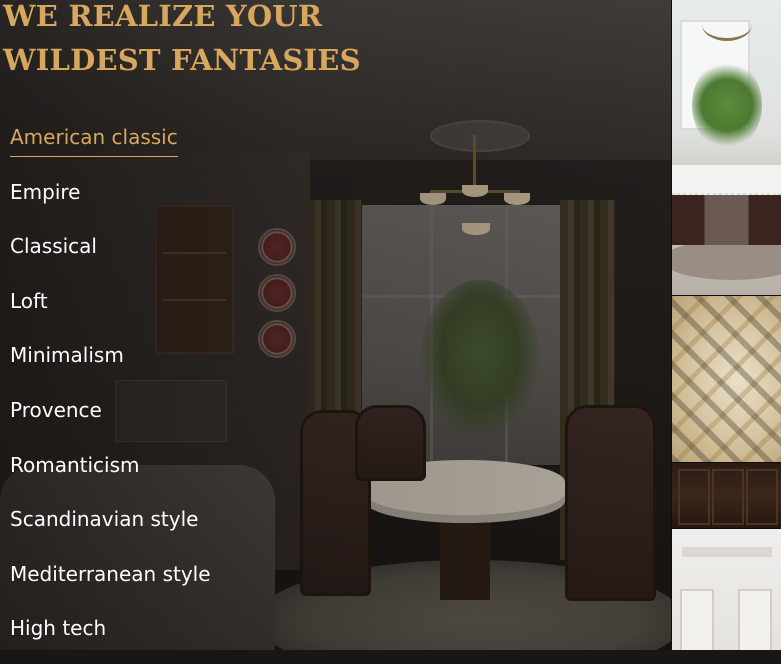 The width and height of the screenshot is (781, 664). What do you see at coordinates (110, 309) in the screenshot?
I see `style-item-loft: Loft` at bounding box center [110, 309].